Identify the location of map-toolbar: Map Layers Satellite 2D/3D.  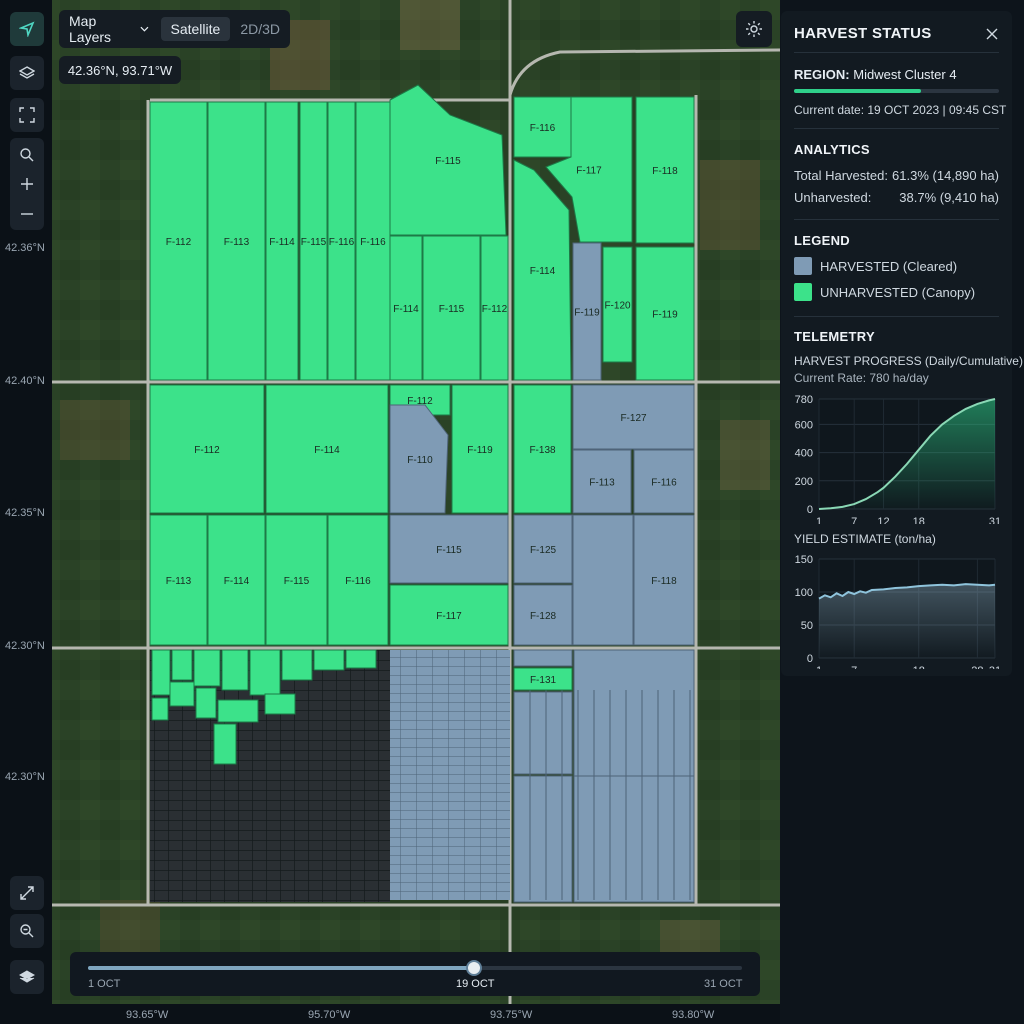
(174, 29).